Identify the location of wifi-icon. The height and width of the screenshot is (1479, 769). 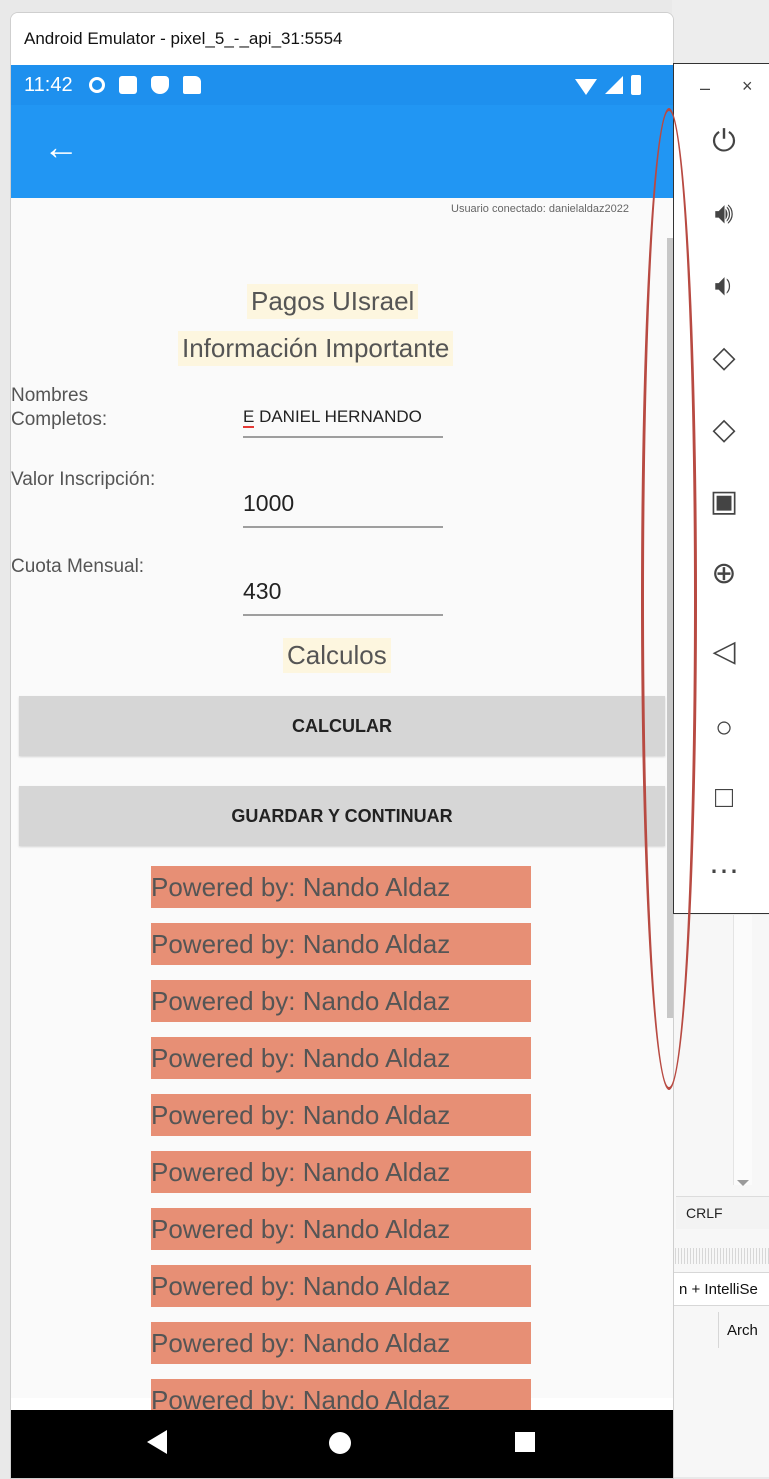
(586, 87).